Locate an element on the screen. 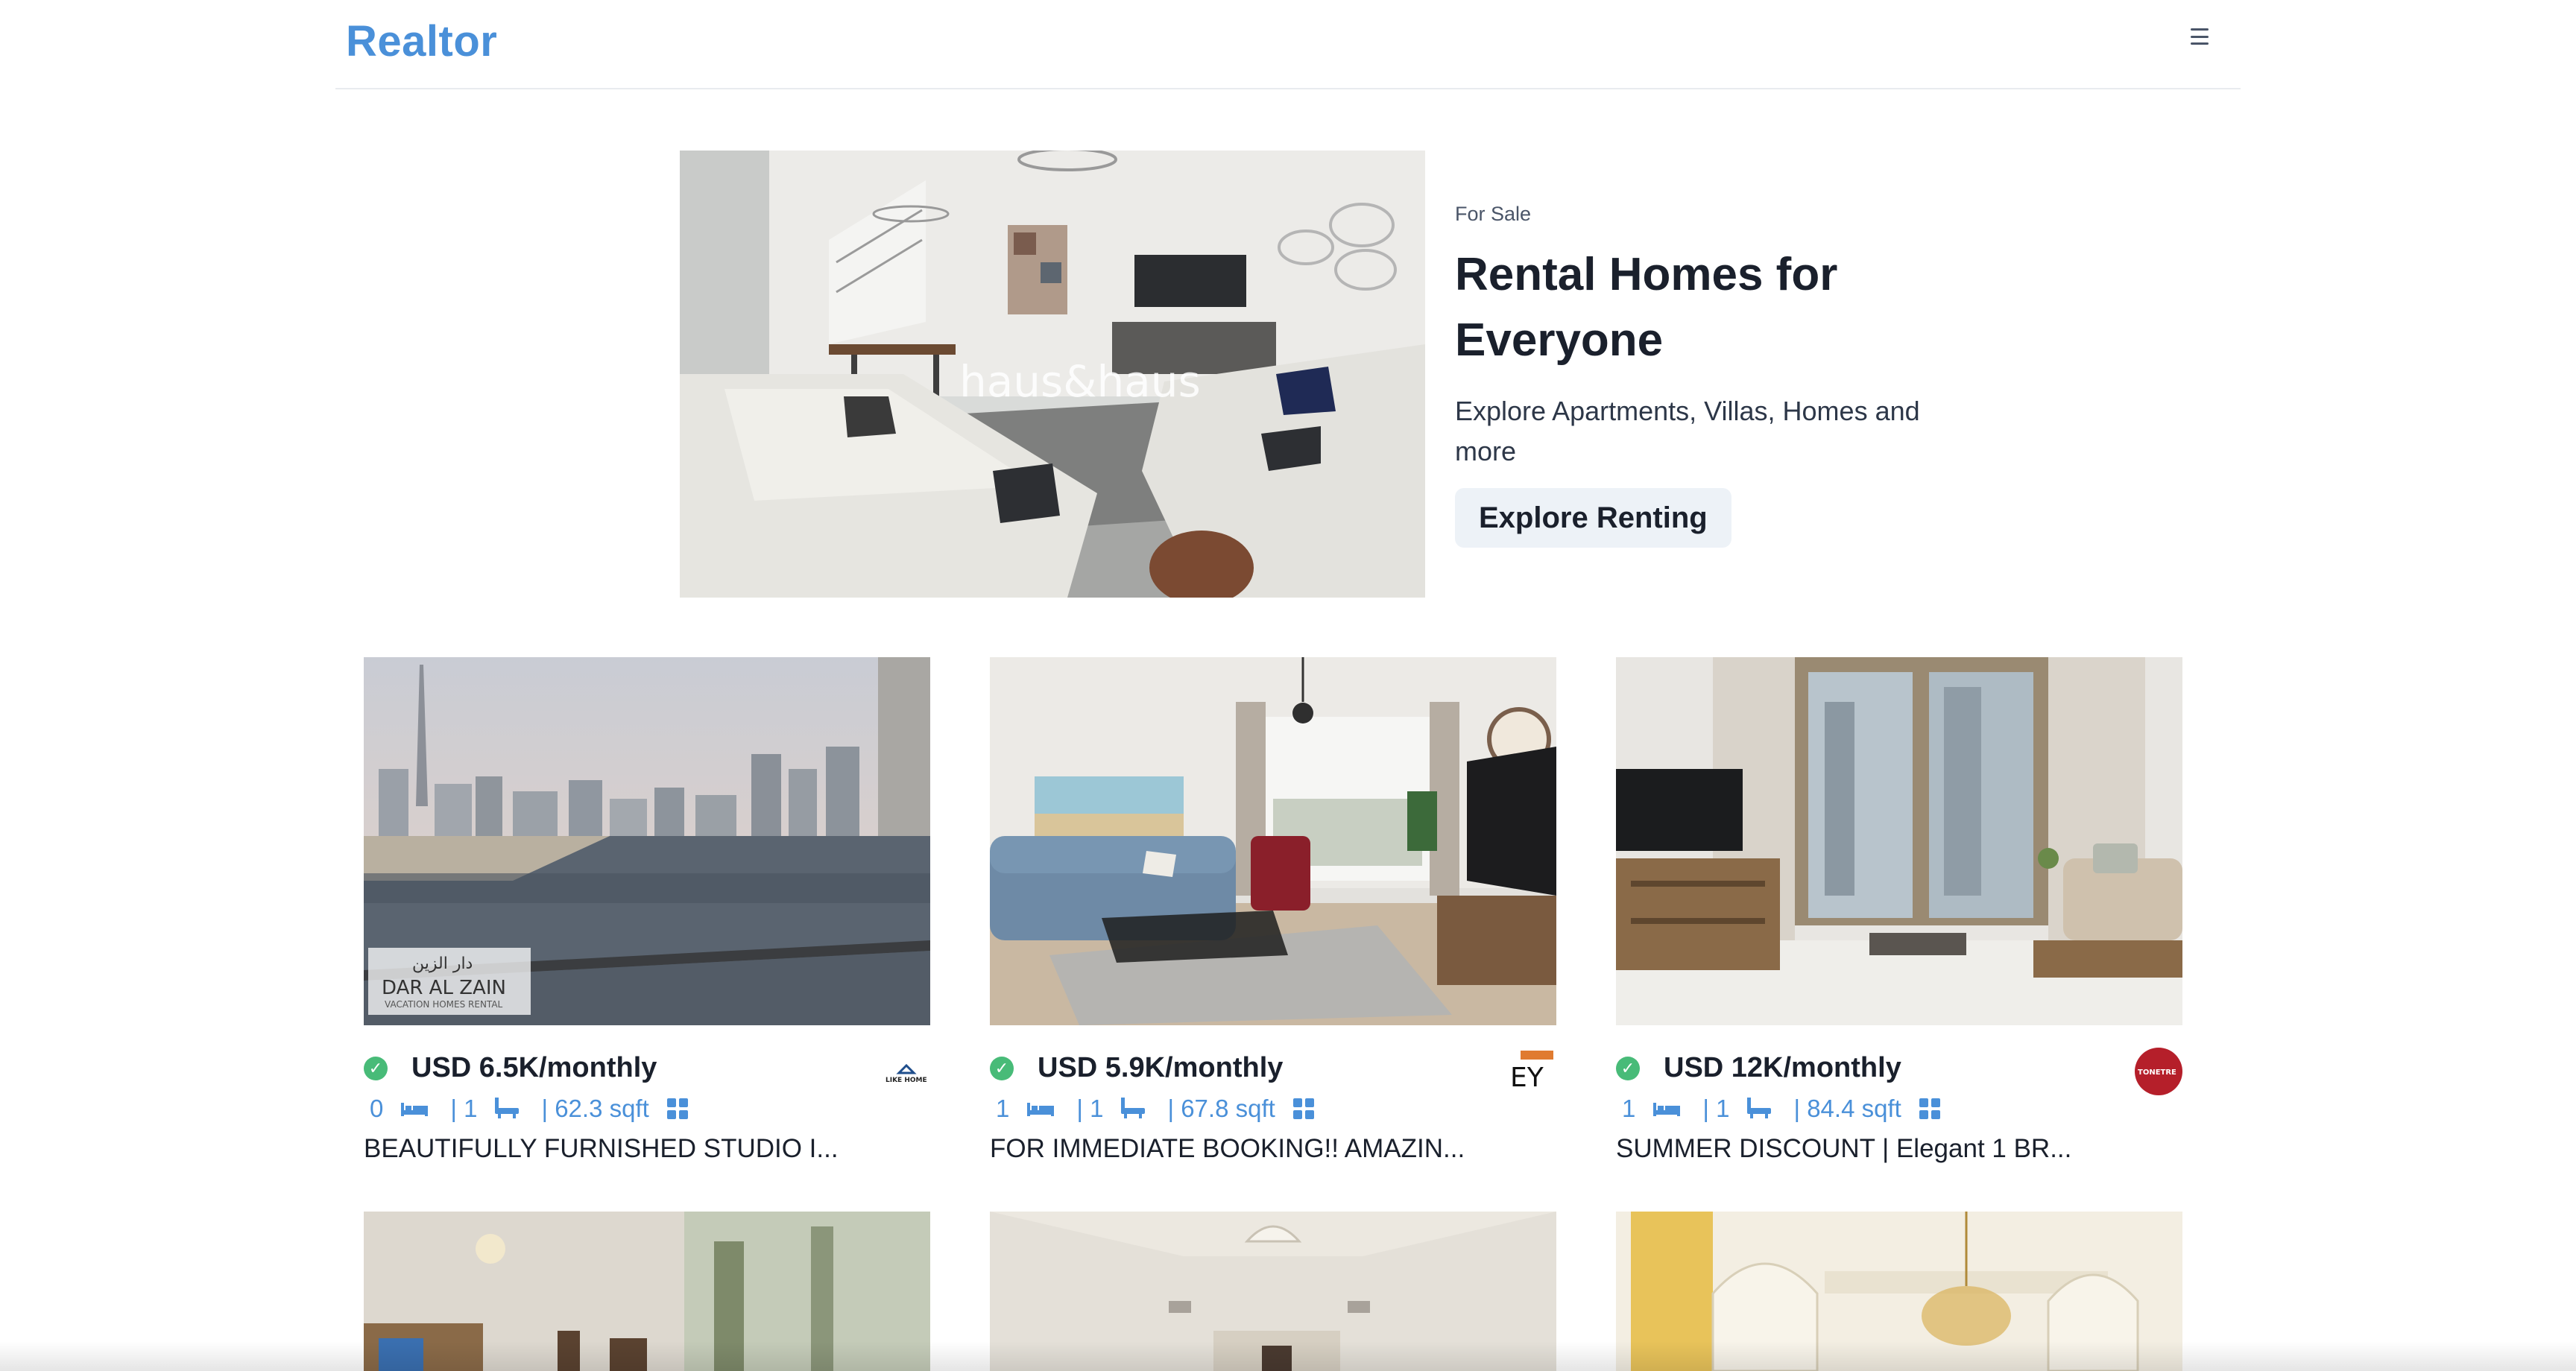  hero-banner-image: haus&haus is located at coordinates (1052, 374).